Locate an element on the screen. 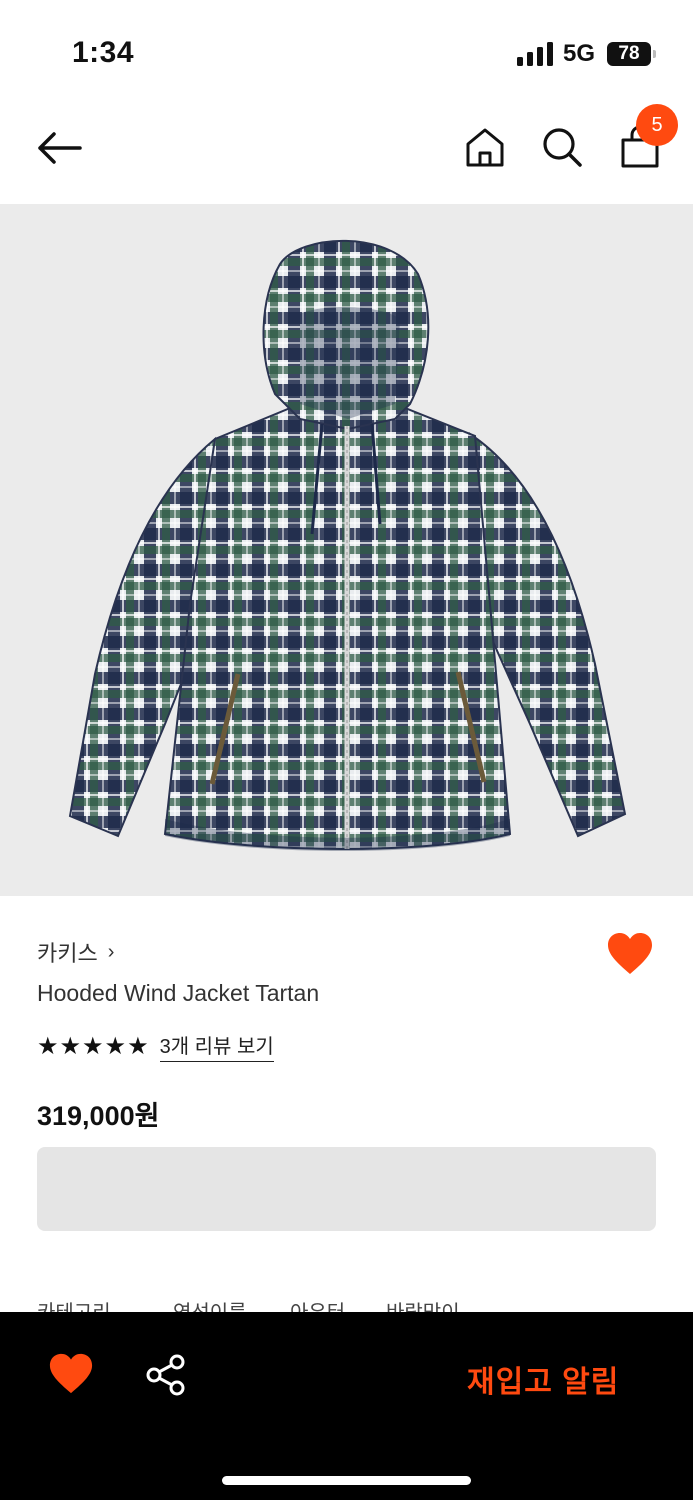  tab-outer: 아우터 is located at coordinates (317, 1304).